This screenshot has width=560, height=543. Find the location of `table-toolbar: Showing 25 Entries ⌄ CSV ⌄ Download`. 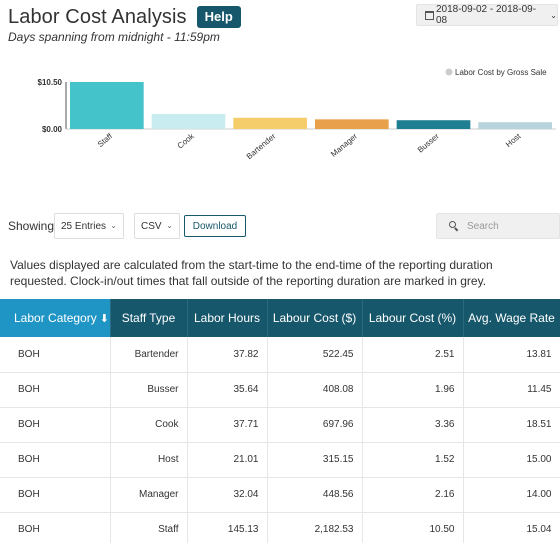

table-toolbar: Showing 25 Entries ⌄ CSV ⌄ Download is located at coordinates (284, 226).